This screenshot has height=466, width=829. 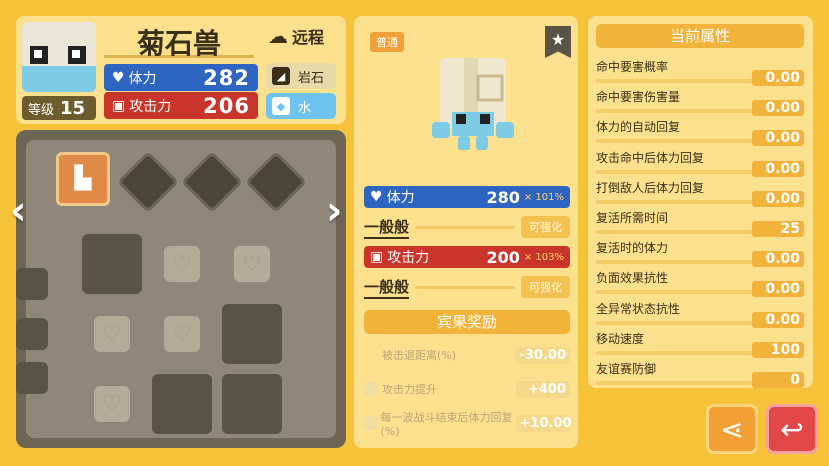 I want to click on attribute-row: 复活所需时间 25, so click(x=700, y=222).